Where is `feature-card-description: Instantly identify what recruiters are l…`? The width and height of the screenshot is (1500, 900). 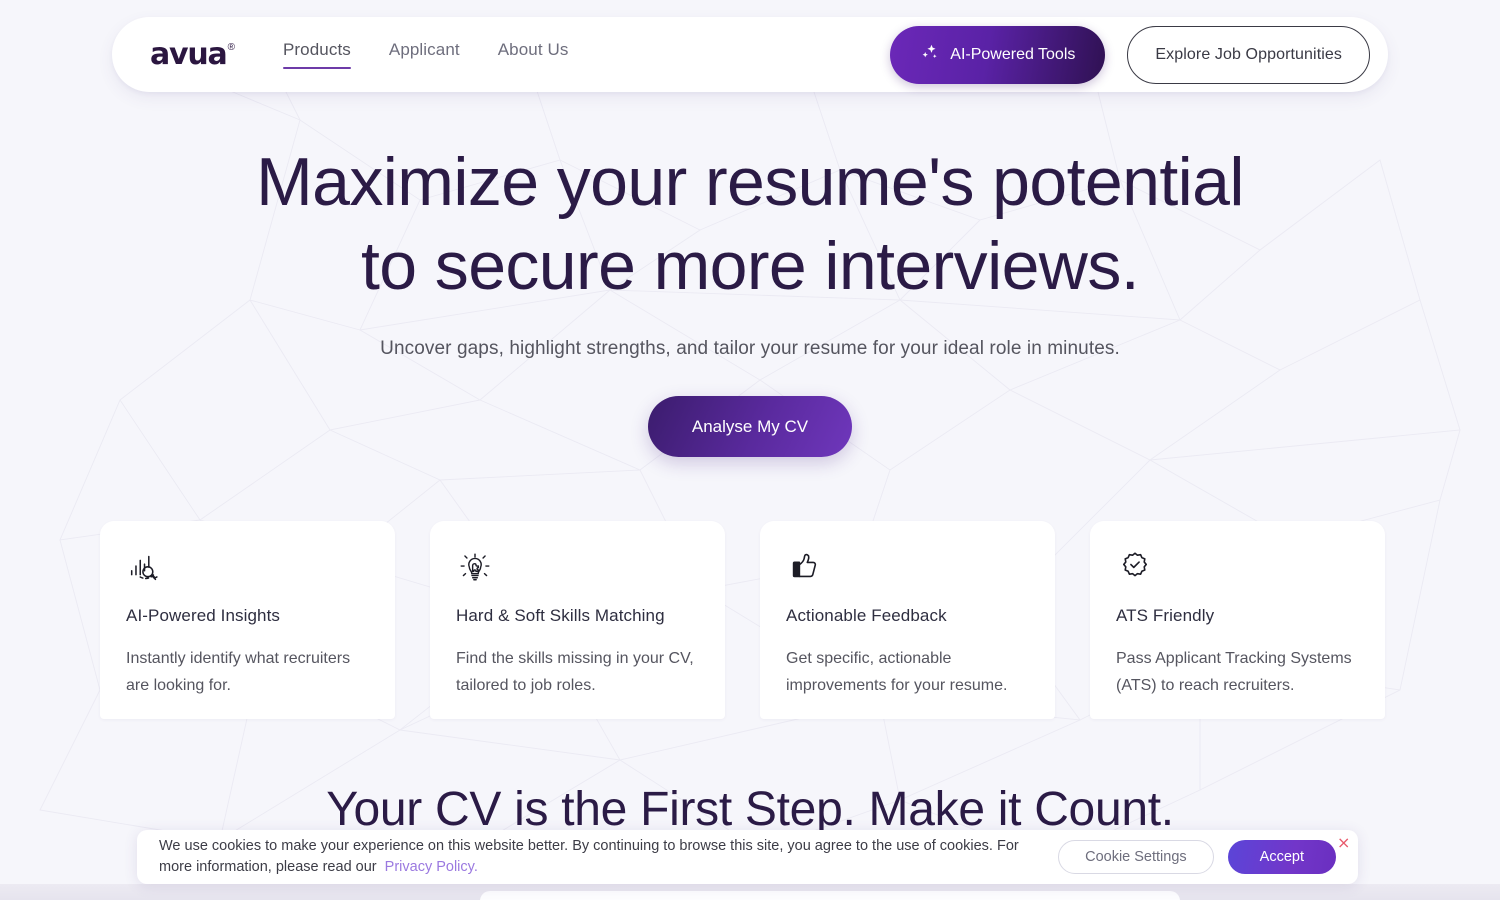
feature-card-description: Instantly identify what recruiters are l… is located at coordinates (238, 672).